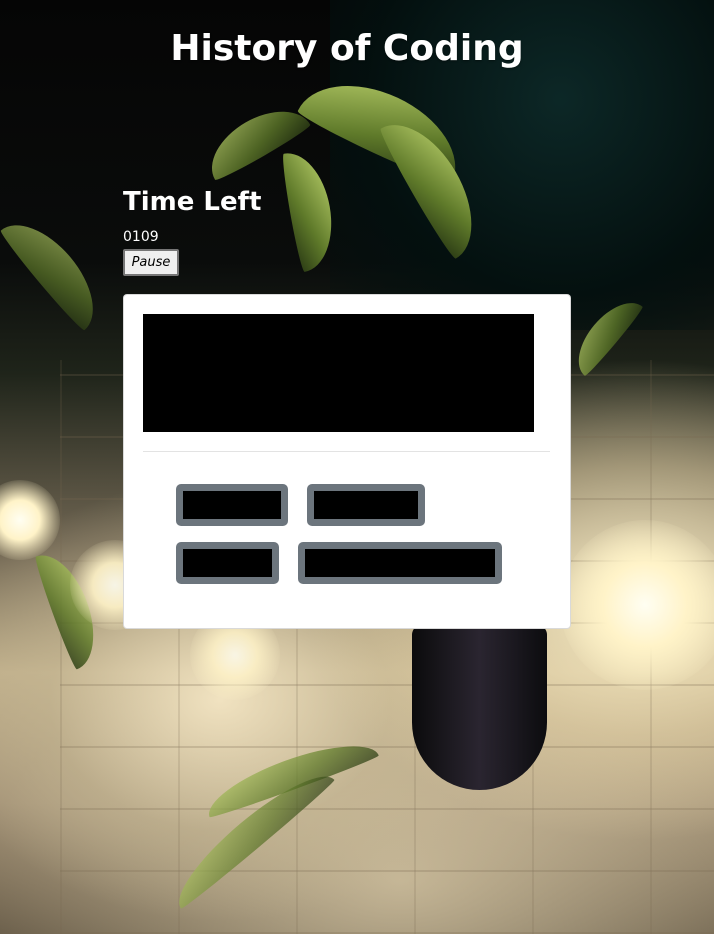  Describe the element at coordinates (151, 262) in the screenshot. I see `pause-button: Pause` at that location.